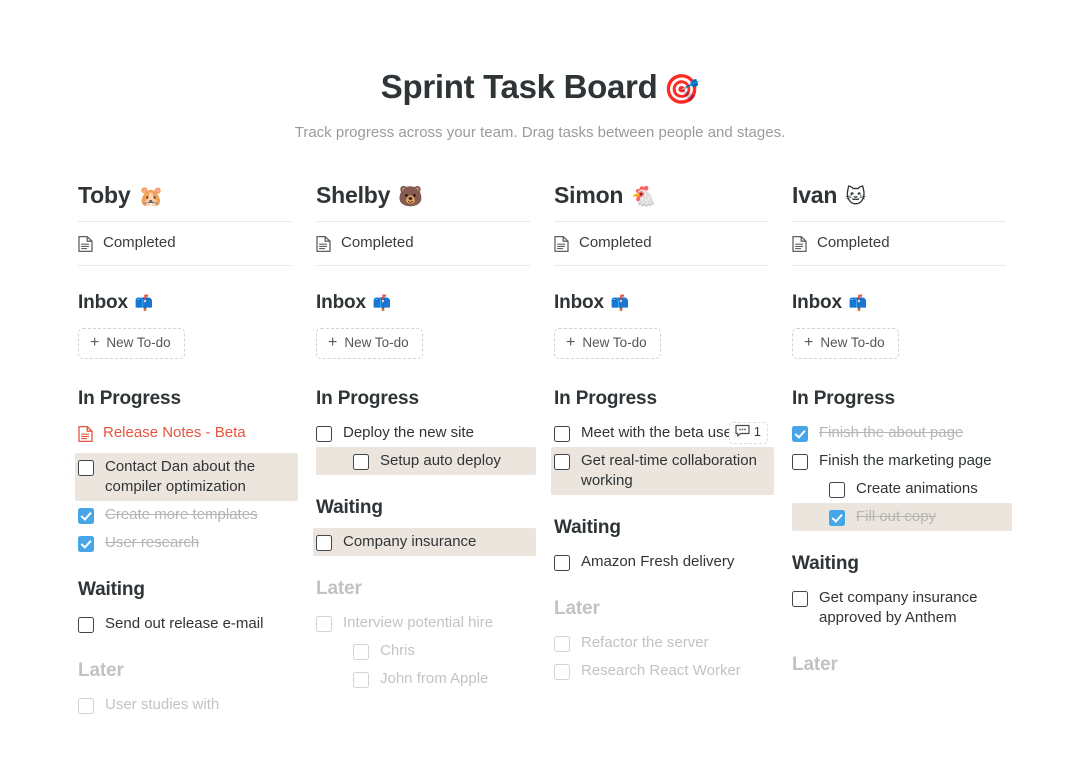  I want to click on task-label: Send out release e-mail, so click(184, 623).